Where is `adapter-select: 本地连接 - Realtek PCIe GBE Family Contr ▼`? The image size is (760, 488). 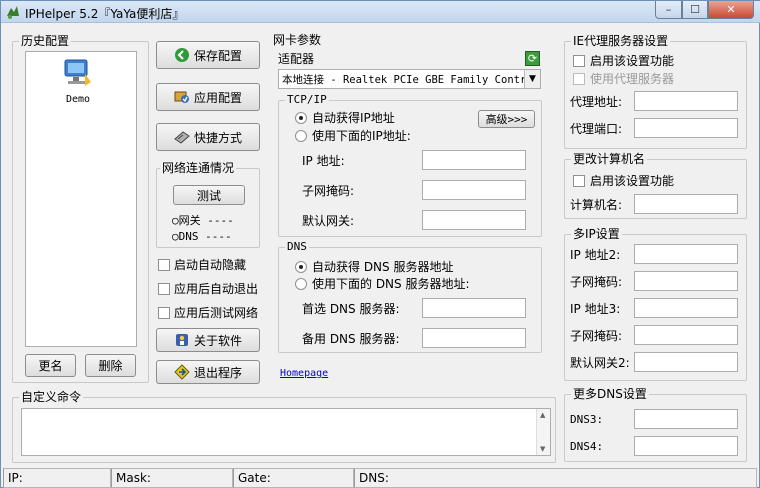 adapter-select: 本地连接 - Realtek PCIe GBE Family Contr ▼ is located at coordinates (409, 79).